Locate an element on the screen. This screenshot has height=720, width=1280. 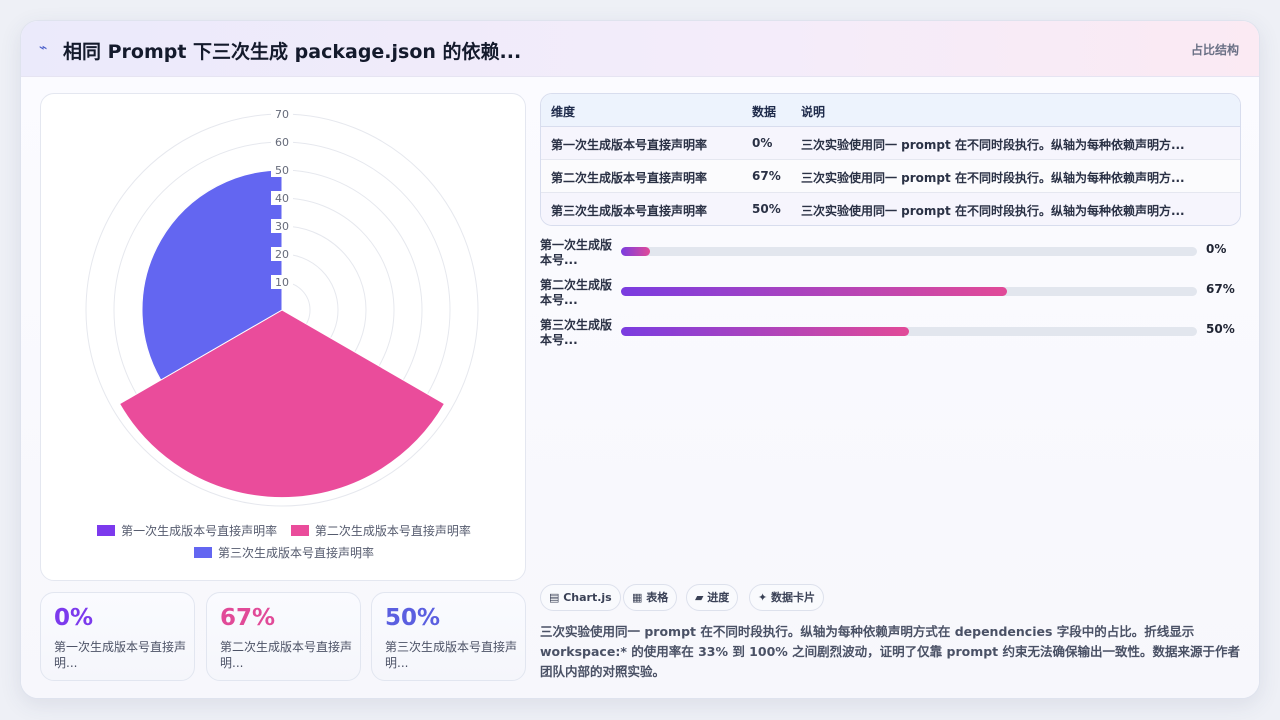
progress-row-first: 第一次生成版本号... 0% is located at coordinates (890, 254).